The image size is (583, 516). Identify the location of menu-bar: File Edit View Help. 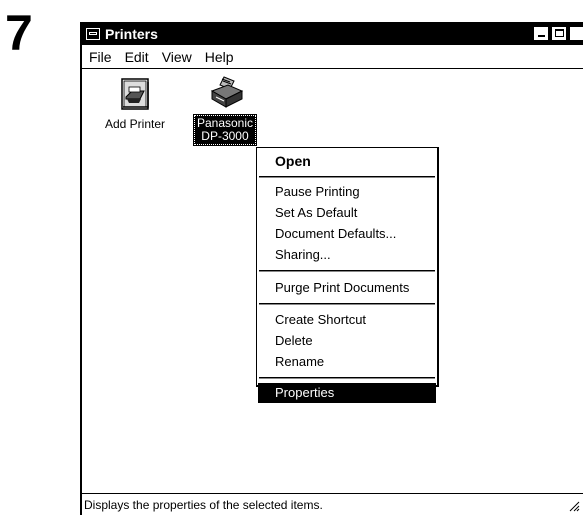
(161, 57).